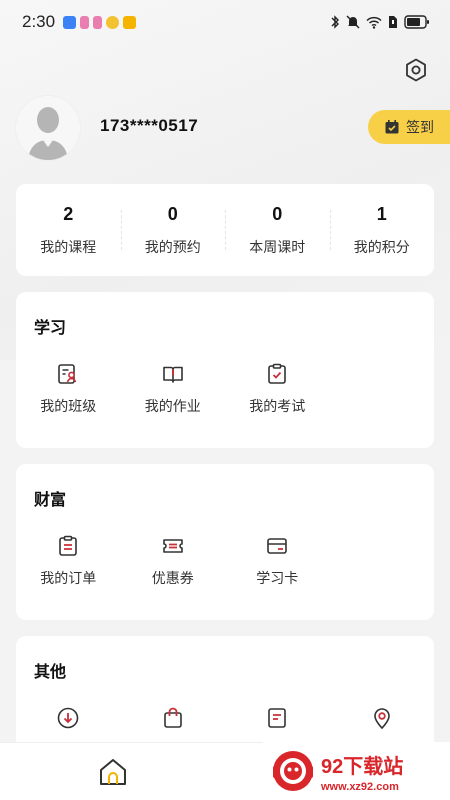  Describe the element at coordinates (68, 230) in the screenshot. I see `stat-courses: 2 我的课程` at that location.